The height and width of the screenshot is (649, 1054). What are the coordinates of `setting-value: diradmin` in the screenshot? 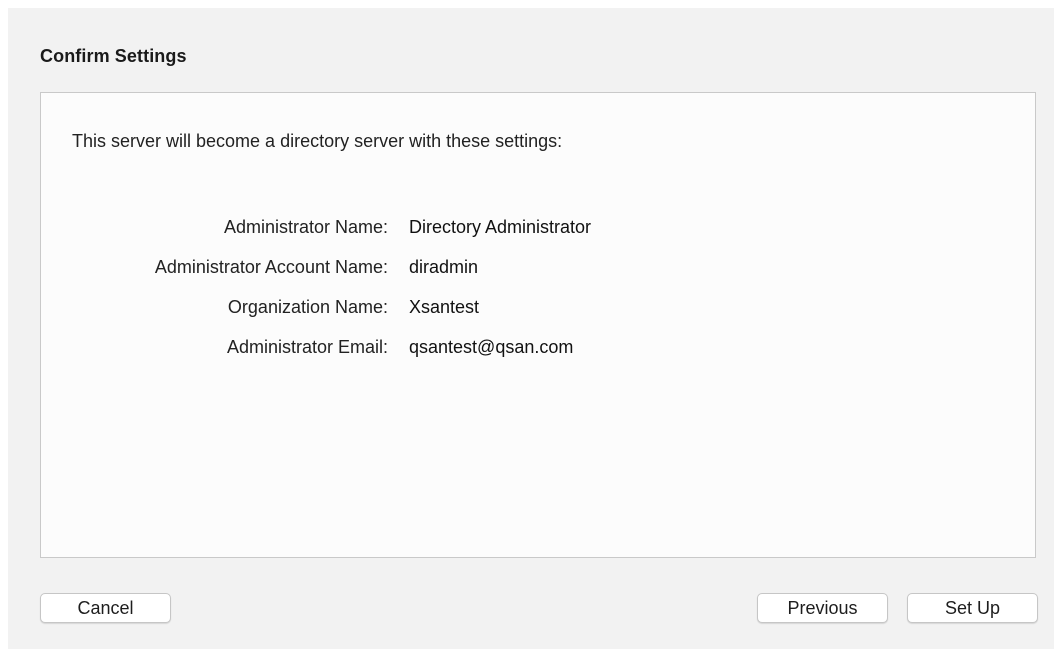 It's located at (444, 267).